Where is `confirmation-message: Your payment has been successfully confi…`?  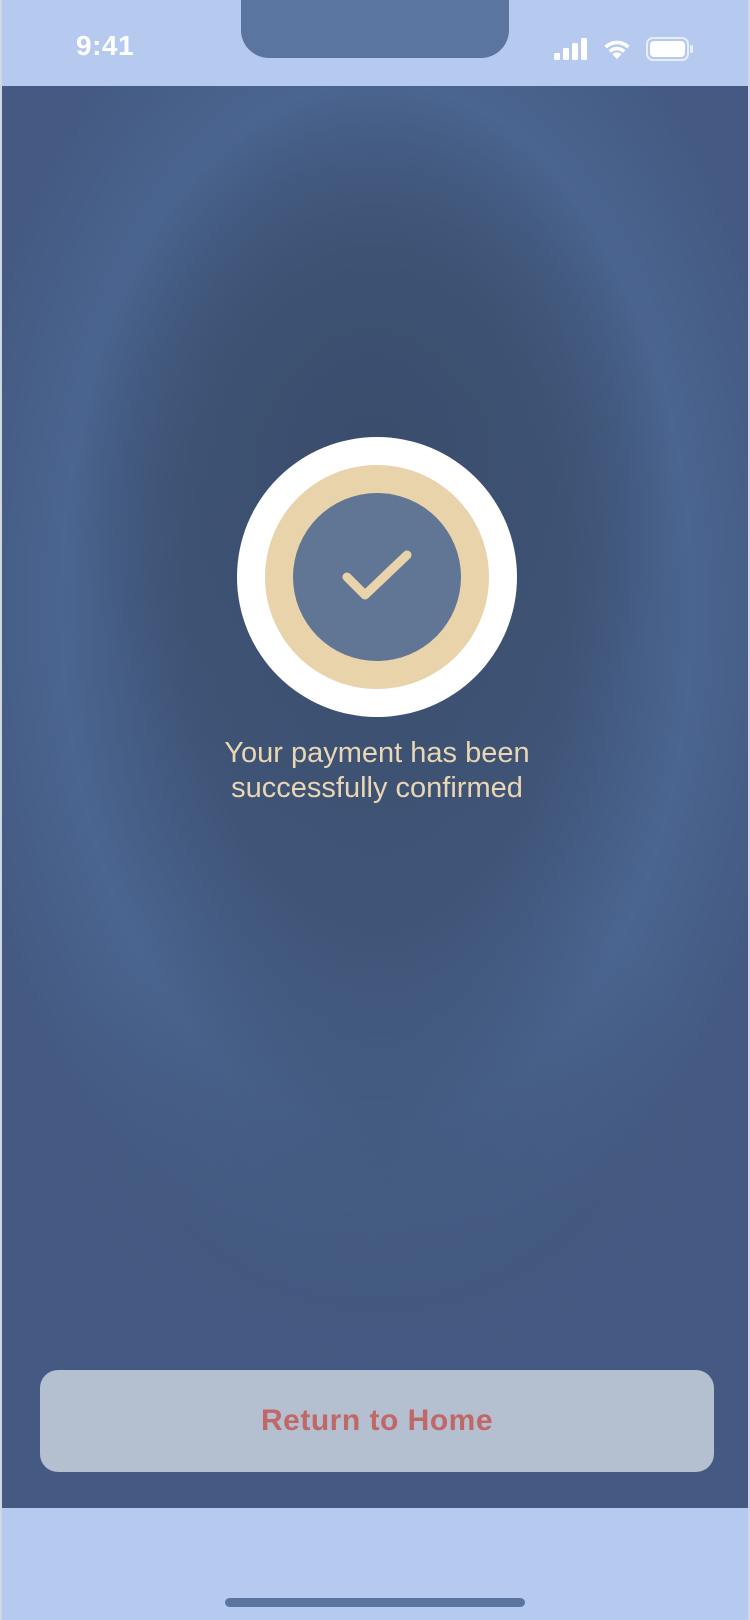 confirmation-message: Your payment has been successfully confi… is located at coordinates (377, 771).